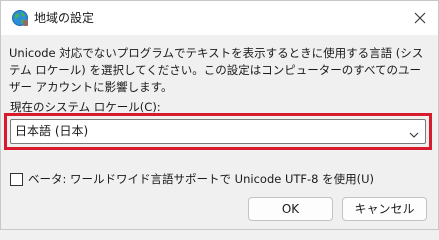  What do you see at coordinates (20, 18) in the screenshot?
I see `globe-icon` at bounding box center [20, 18].